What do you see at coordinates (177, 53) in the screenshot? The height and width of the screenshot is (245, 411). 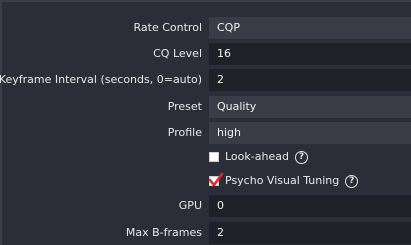 I see `cq-level-label: CQ Level` at bounding box center [177, 53].